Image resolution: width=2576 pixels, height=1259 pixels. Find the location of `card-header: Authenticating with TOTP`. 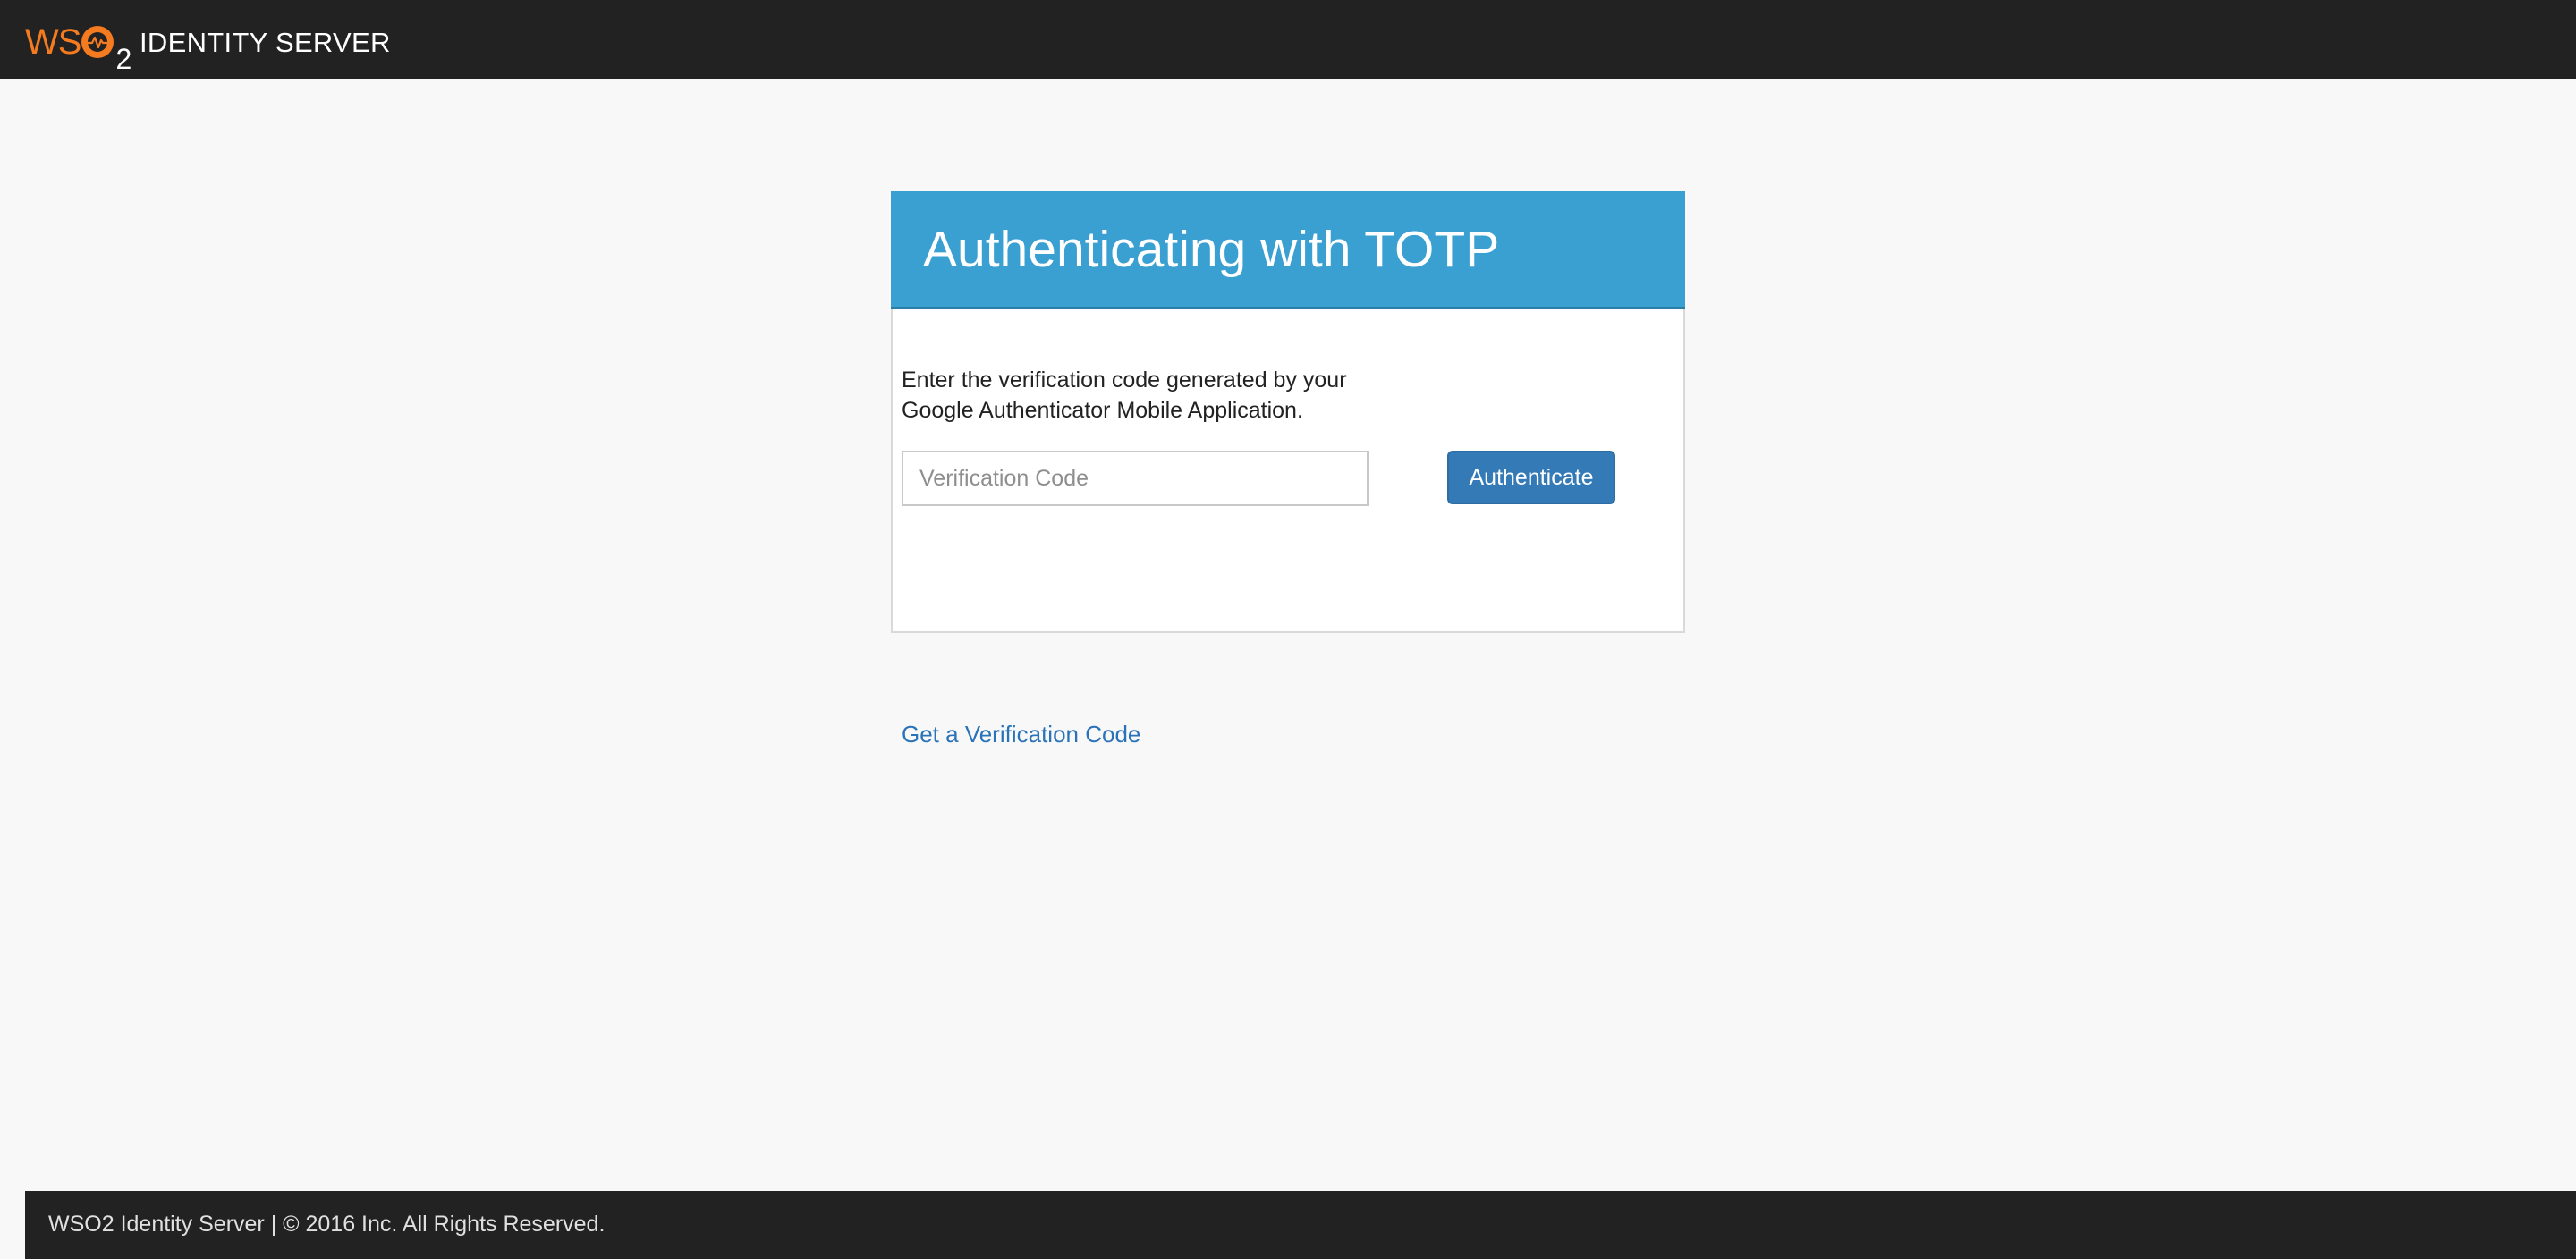

card-header: Authenticating with TOTP is located at coordinates (1288, 250).